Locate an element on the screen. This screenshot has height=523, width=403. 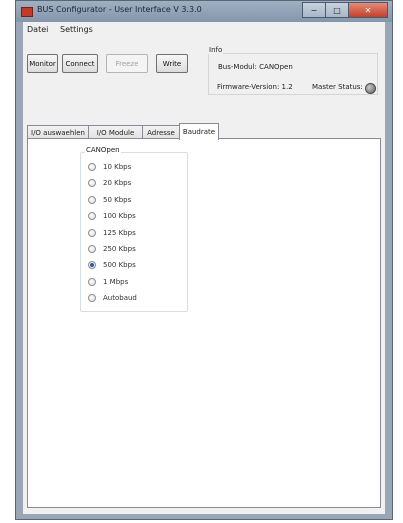
baudrate-option: 10 Kbps is located at coordinates (109, 167).